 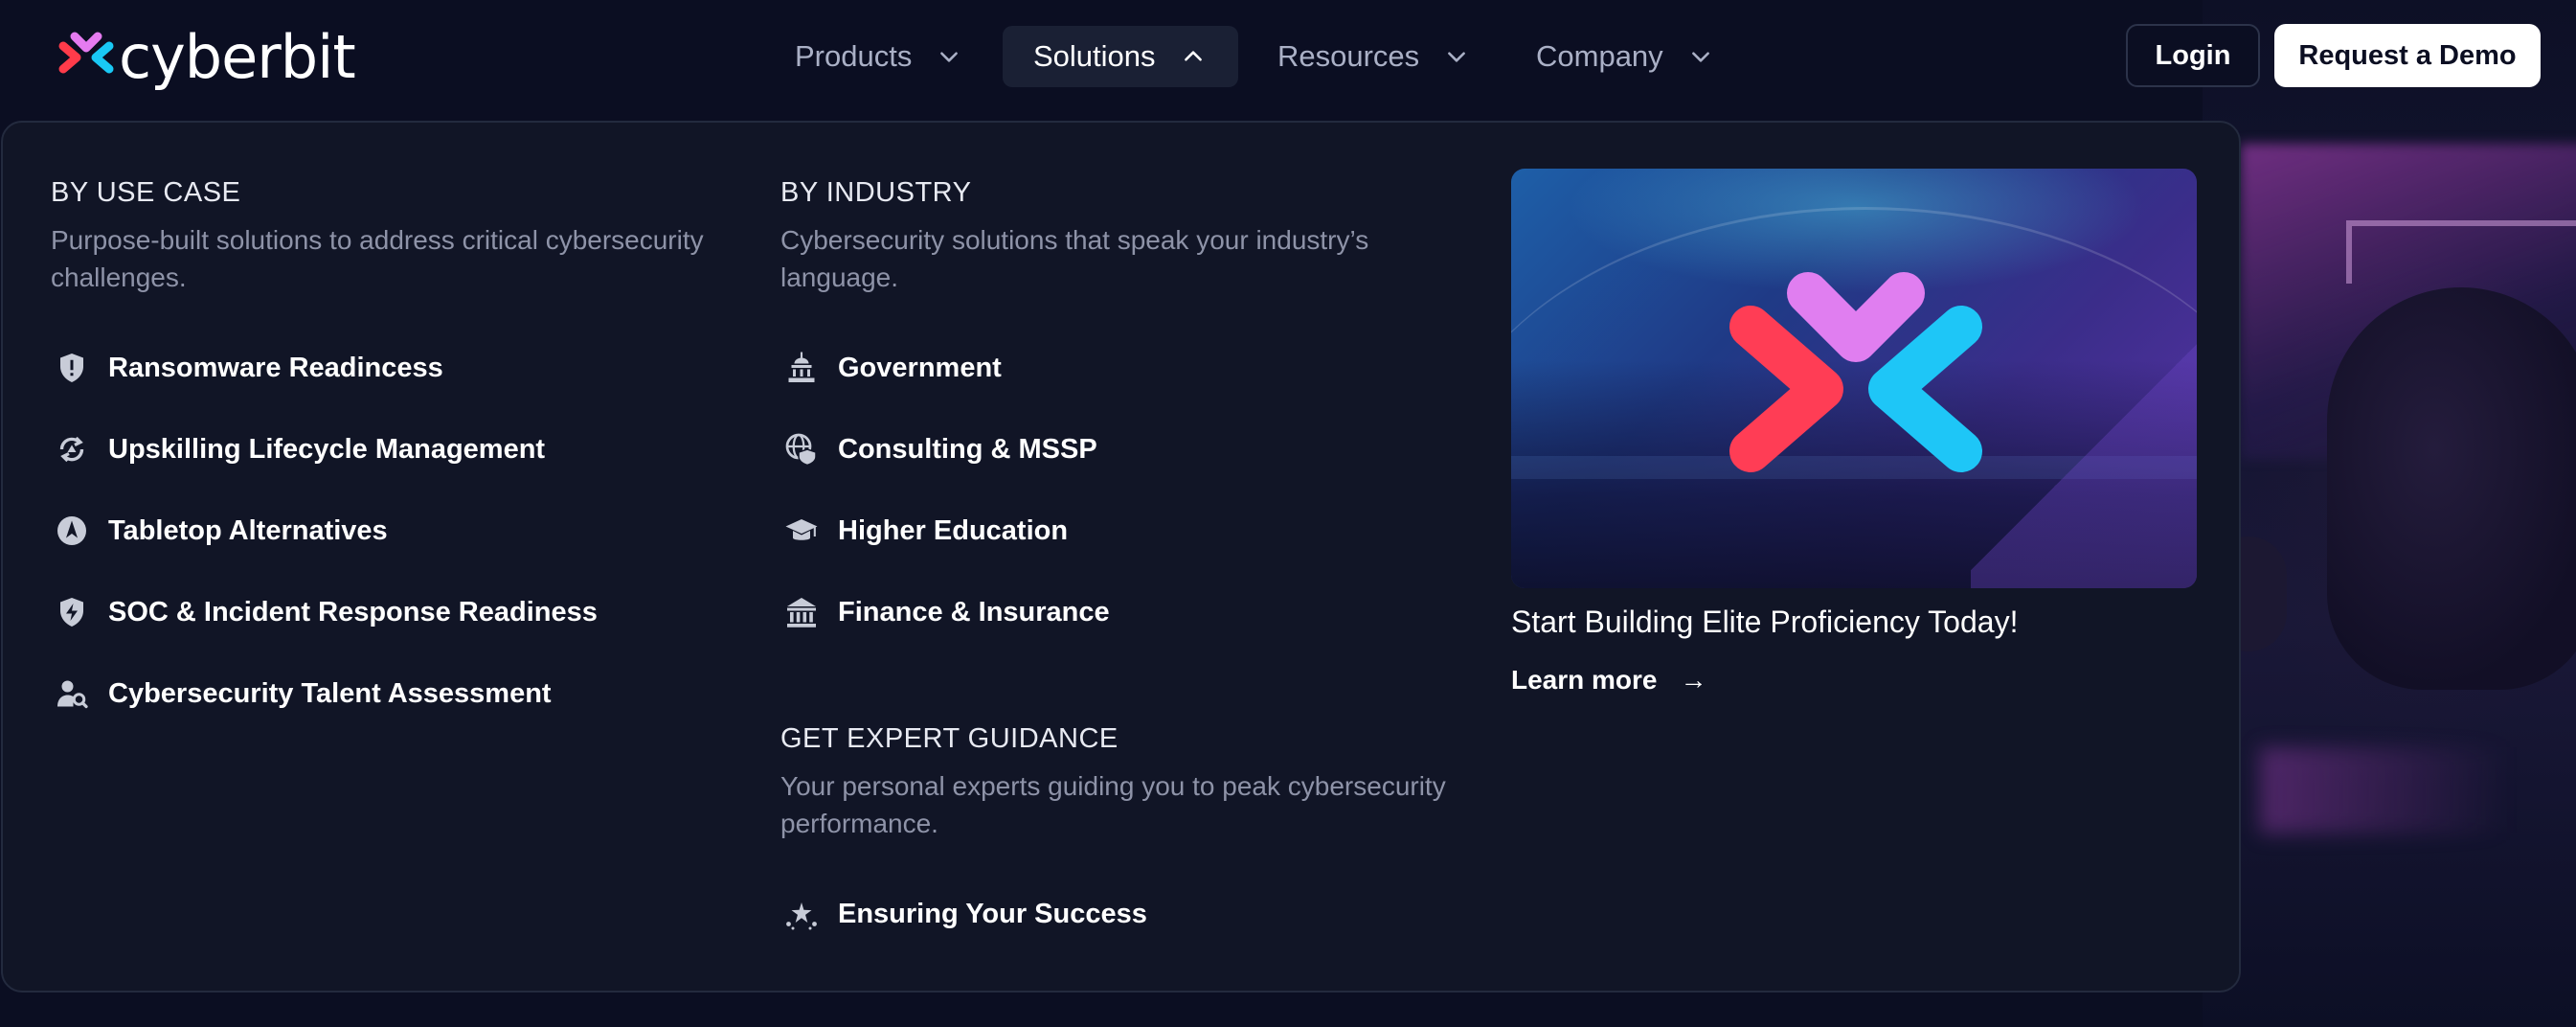 I want to click on graduation-cap-icon, so click(x=801, y=531).